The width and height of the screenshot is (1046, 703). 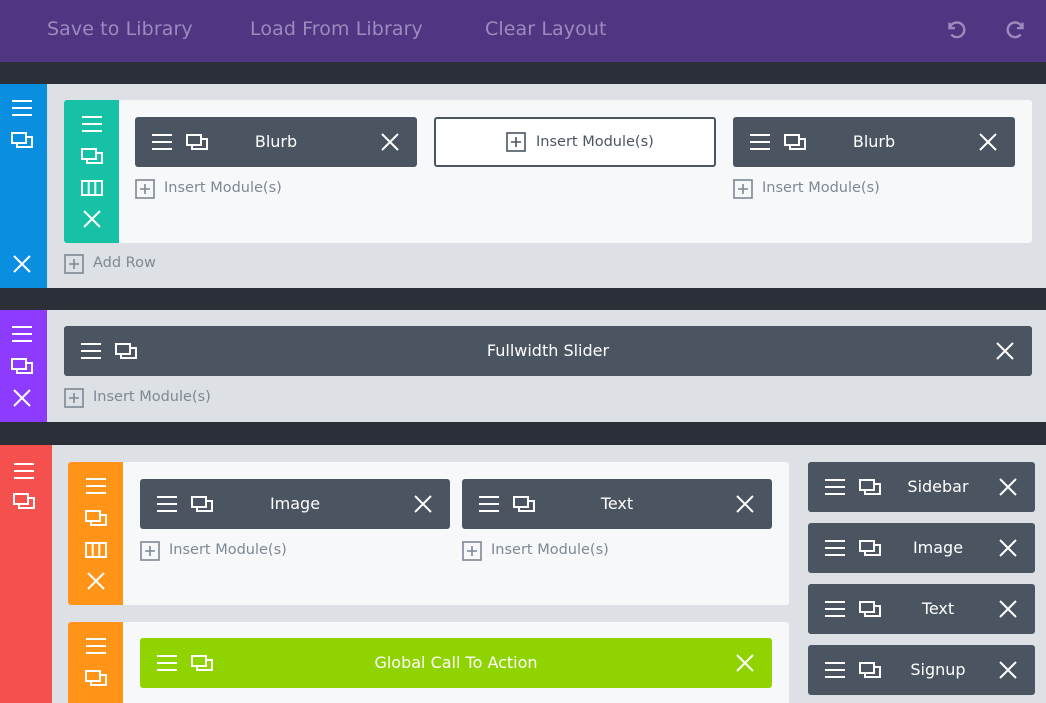 I want to click on row-card: Global Call To Action, so click(x=428, y=662).